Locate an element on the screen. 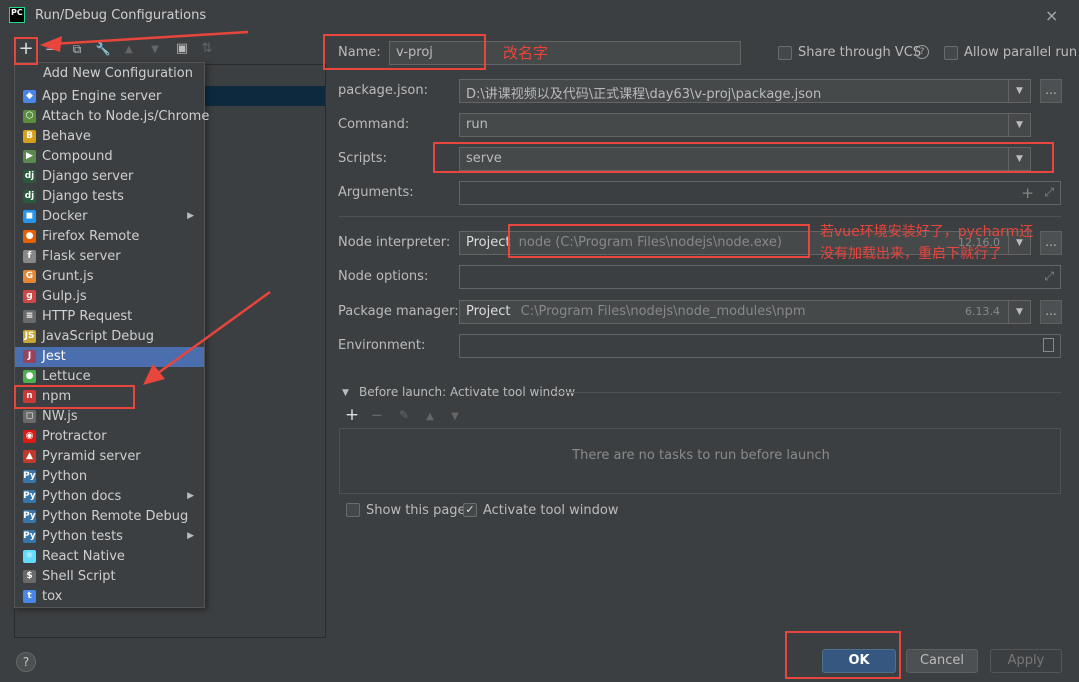  share-vcs-checkbox is located at coordinates (785, 53).